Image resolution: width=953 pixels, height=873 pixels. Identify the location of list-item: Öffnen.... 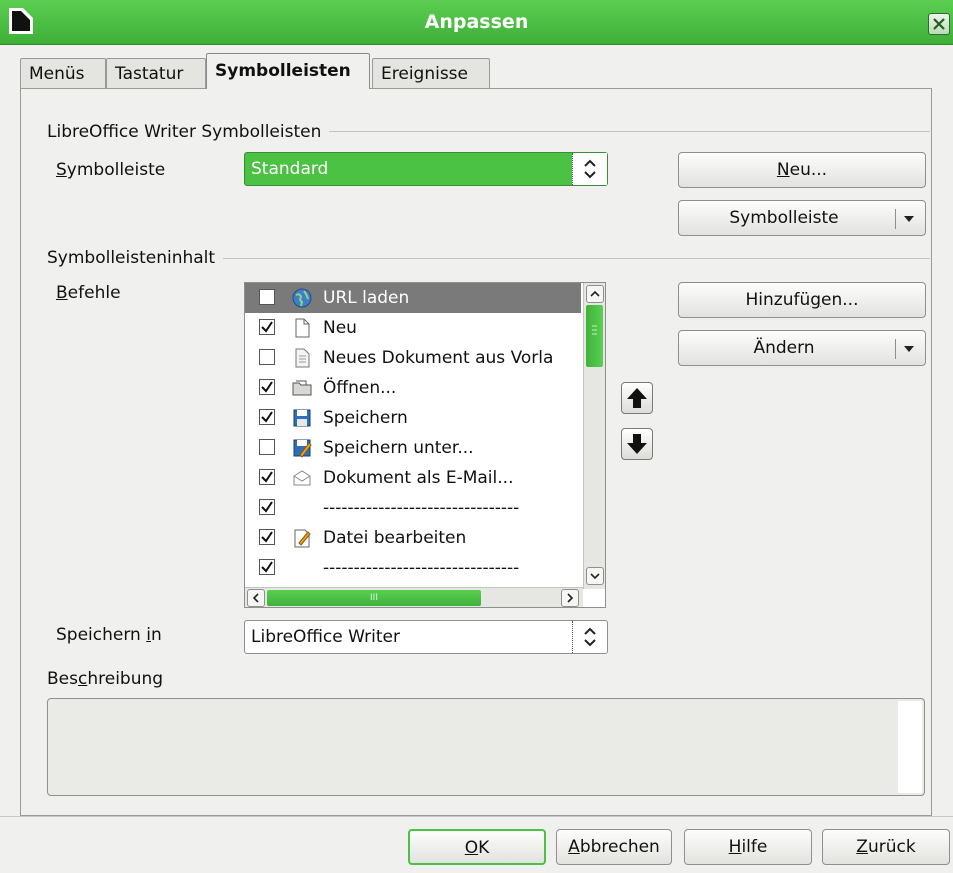
(413, 388).